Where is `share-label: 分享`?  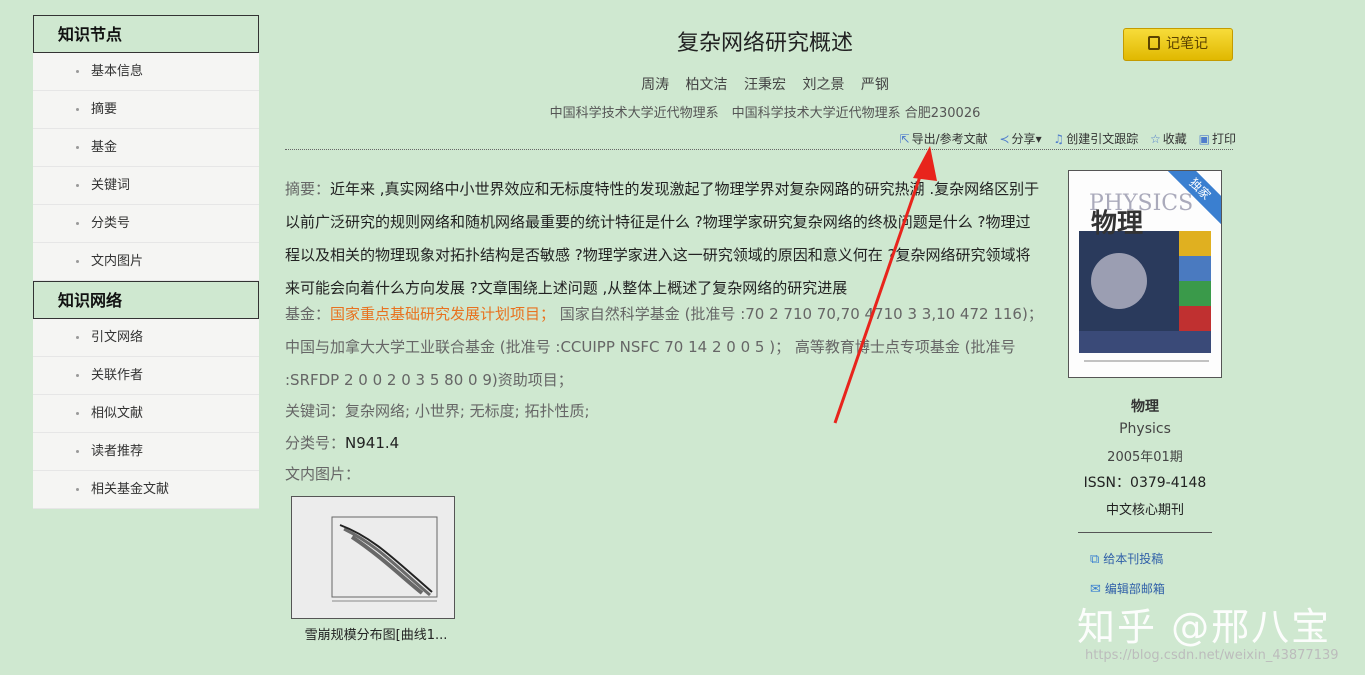
share-label: 分享 is located at coordinates (1023, 139).